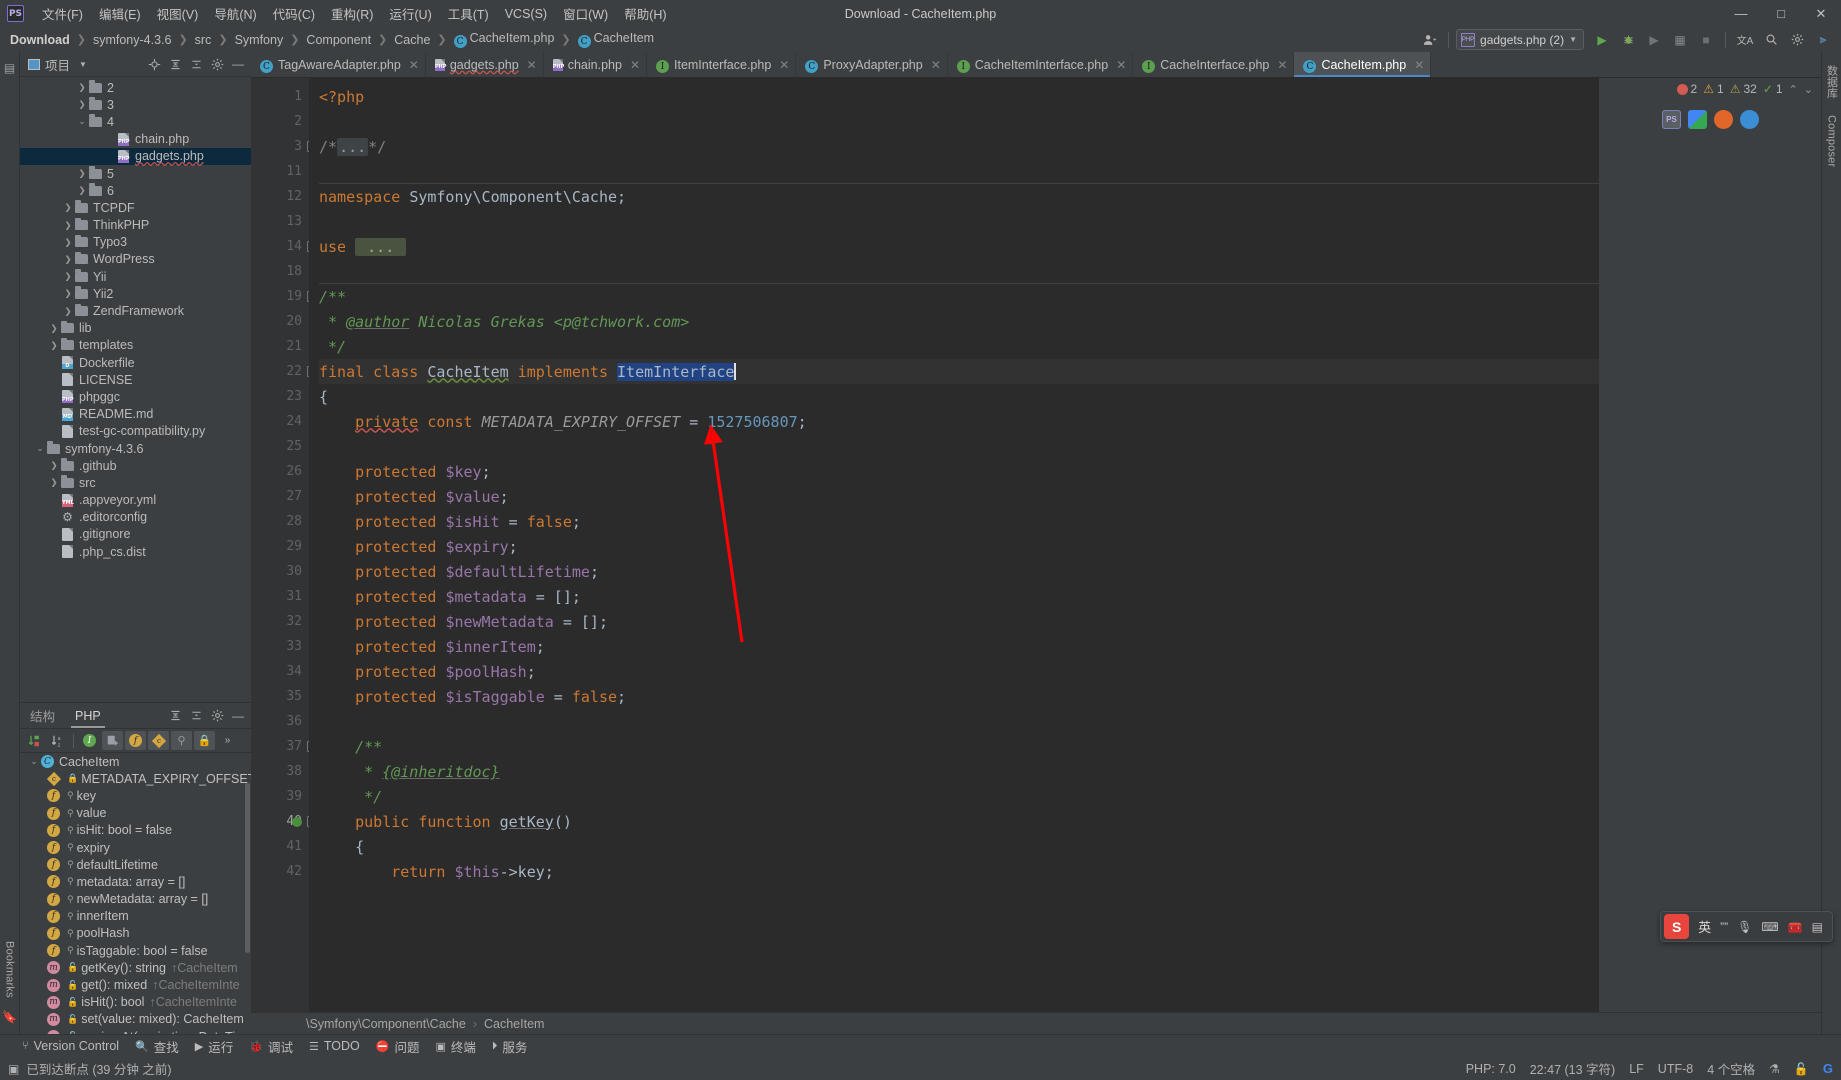  What do you see at coordinates (135, 121) in the screenshot?
I see `tree-row: ⌄ 4` at bounding box center [135, 121].